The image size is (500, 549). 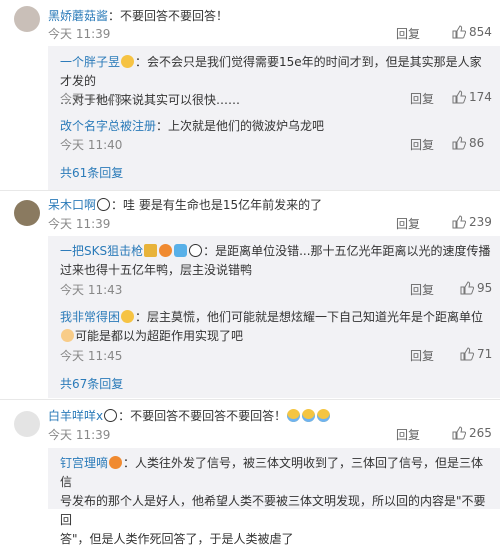 What do you see at coordinates (67, 335) in the screenshot?
I see `hand-emoji-icon` at bounding box center [67, 335].